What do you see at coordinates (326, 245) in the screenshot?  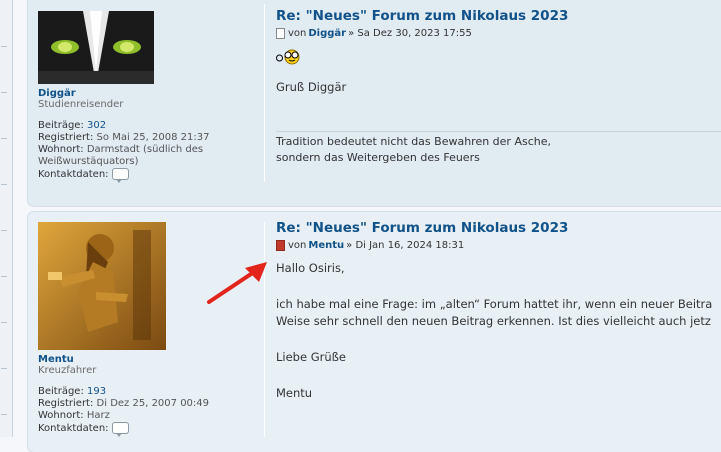 I see `author-link: Mentu` at bounding box center [326, 245].